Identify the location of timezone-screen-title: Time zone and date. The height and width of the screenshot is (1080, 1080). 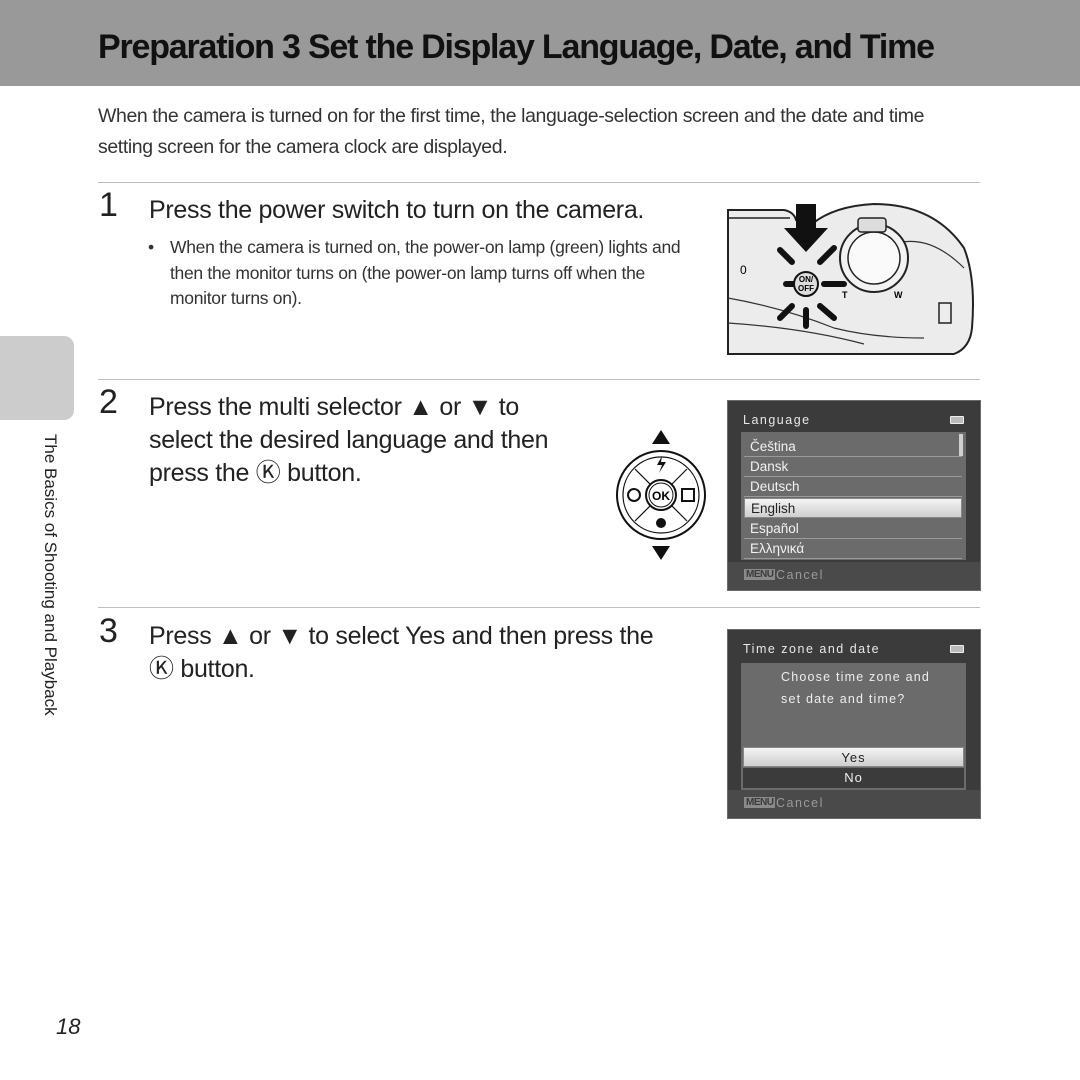
(812, 649).